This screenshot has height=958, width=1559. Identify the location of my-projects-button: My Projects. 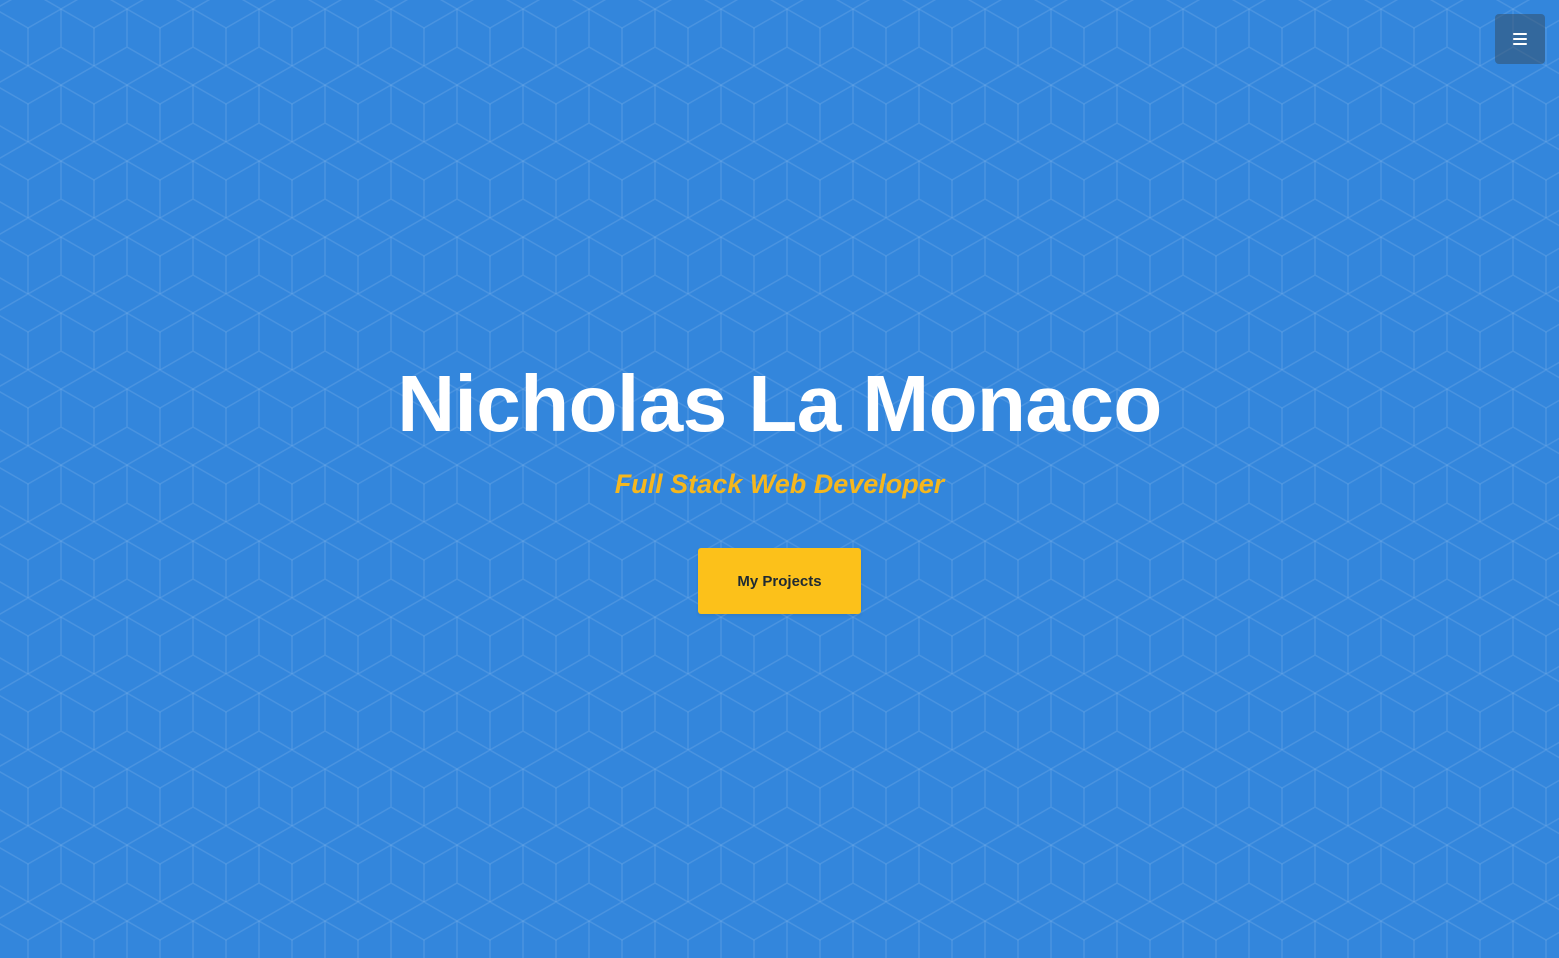
(779, 581).